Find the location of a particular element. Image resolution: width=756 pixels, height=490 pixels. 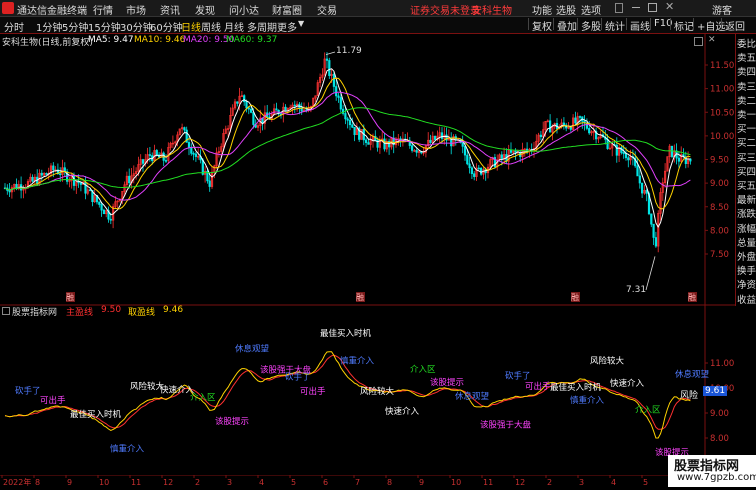

date-tick-label: 10 is located at coordinates (104, 482).